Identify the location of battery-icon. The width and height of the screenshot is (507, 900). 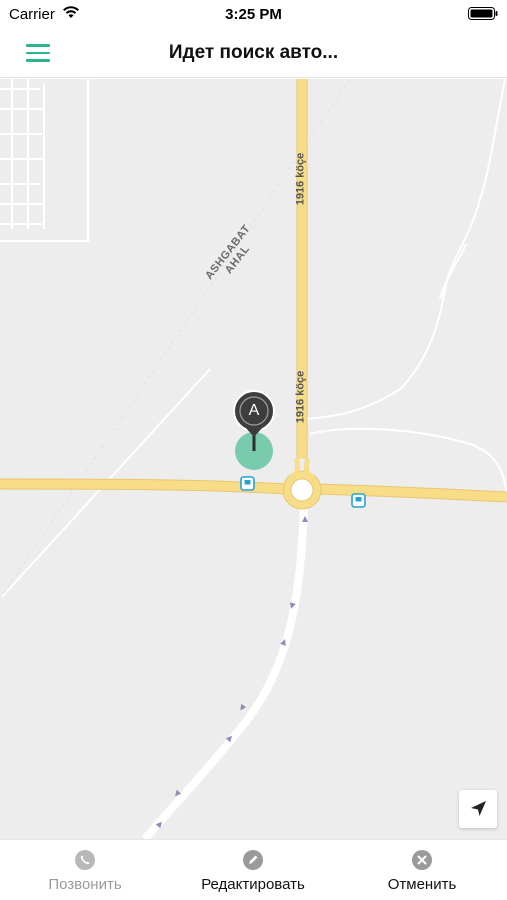
(483, 13).